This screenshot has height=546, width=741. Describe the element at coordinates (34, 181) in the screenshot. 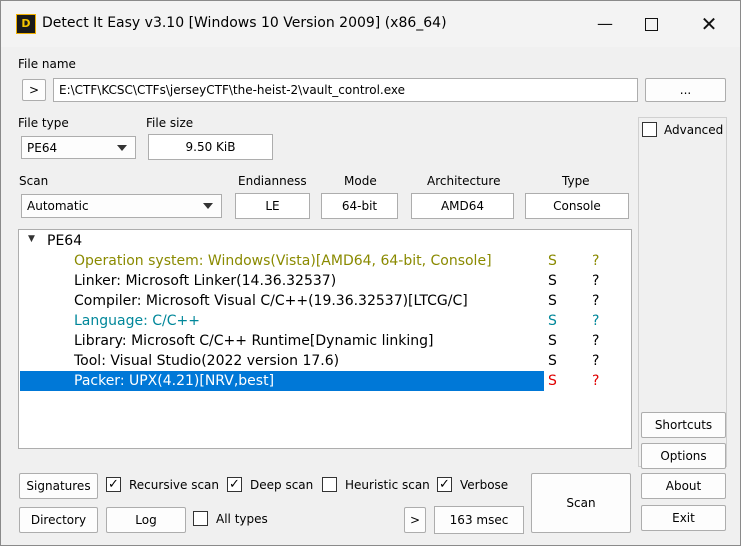

I see `scan-label: Scan` at that location.